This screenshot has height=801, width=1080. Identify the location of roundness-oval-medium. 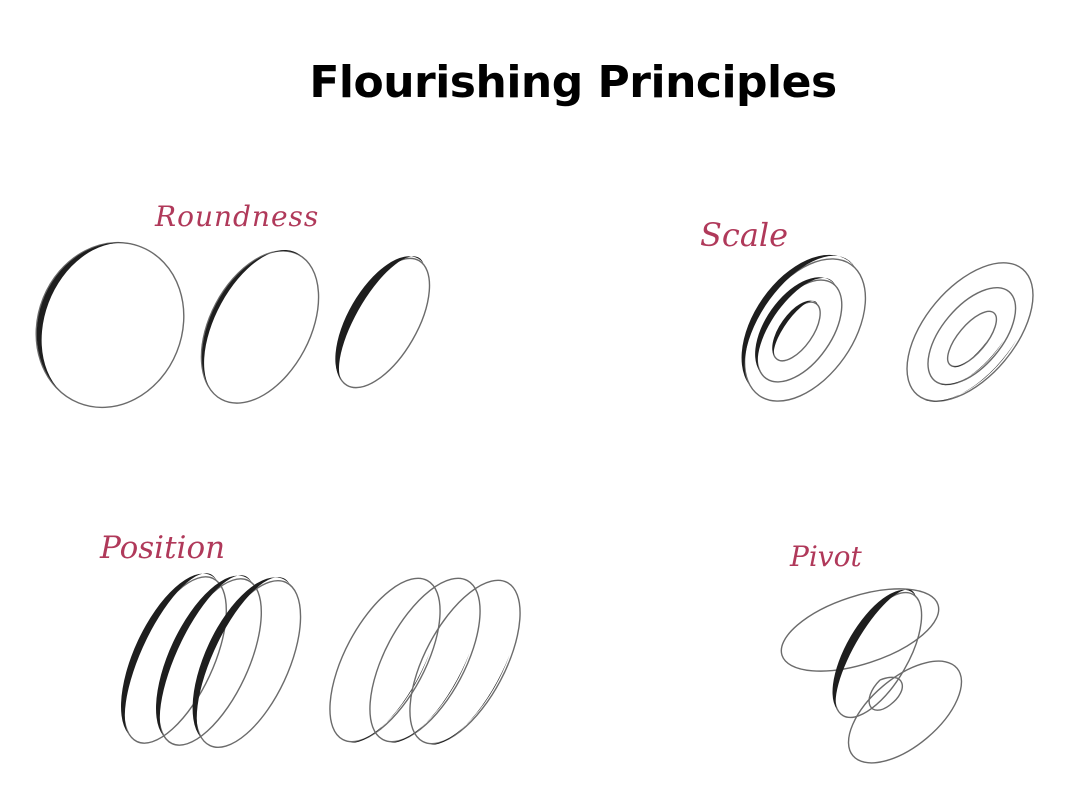
(260, 327).